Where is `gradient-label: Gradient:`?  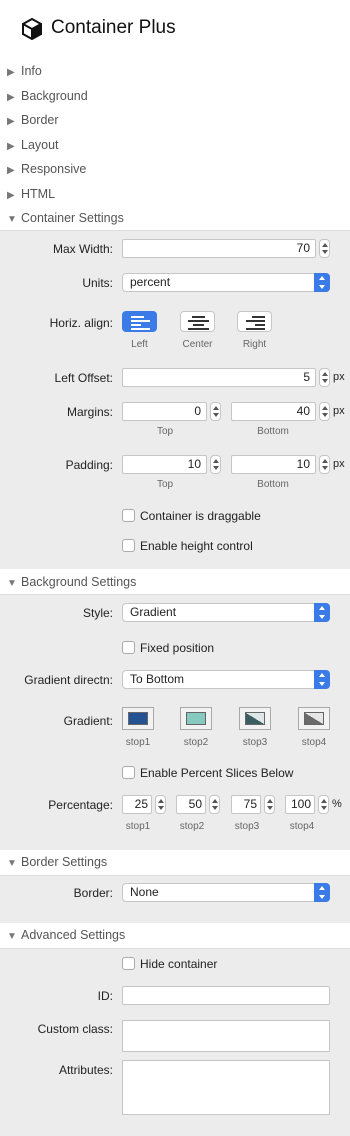 gradient-label: Gradient: is located at coordinates (88, 721).